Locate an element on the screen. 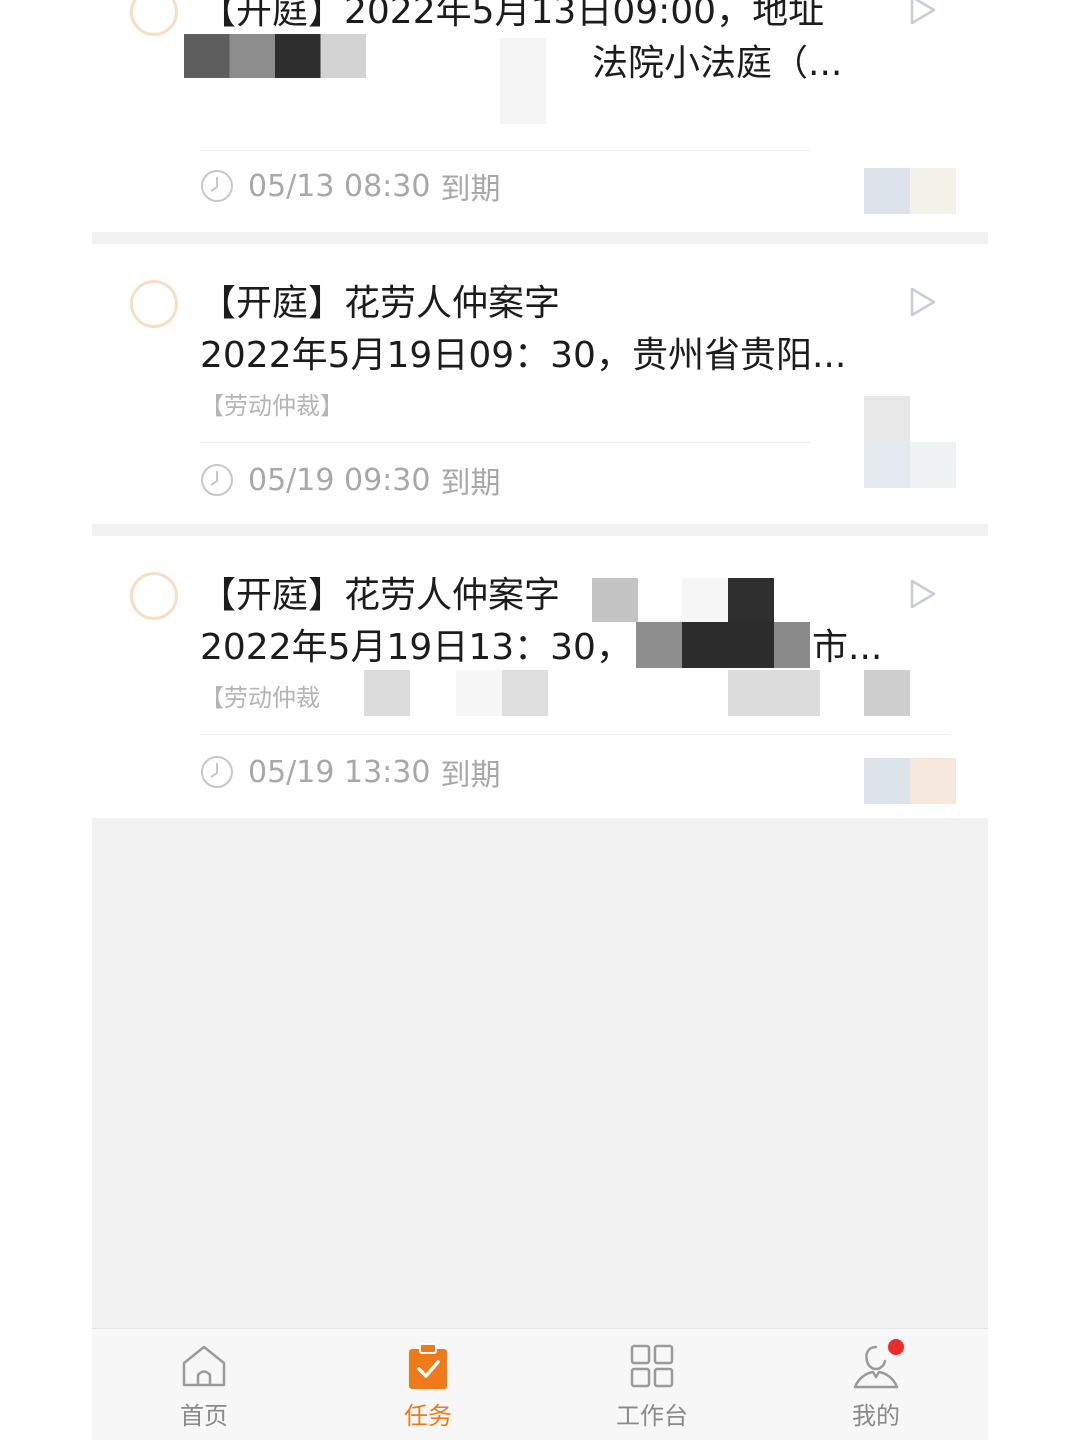 This screenshot has width=1080, height=1440. due-info: 05/13 08:30 到期 is located at coordinates (350, 186).